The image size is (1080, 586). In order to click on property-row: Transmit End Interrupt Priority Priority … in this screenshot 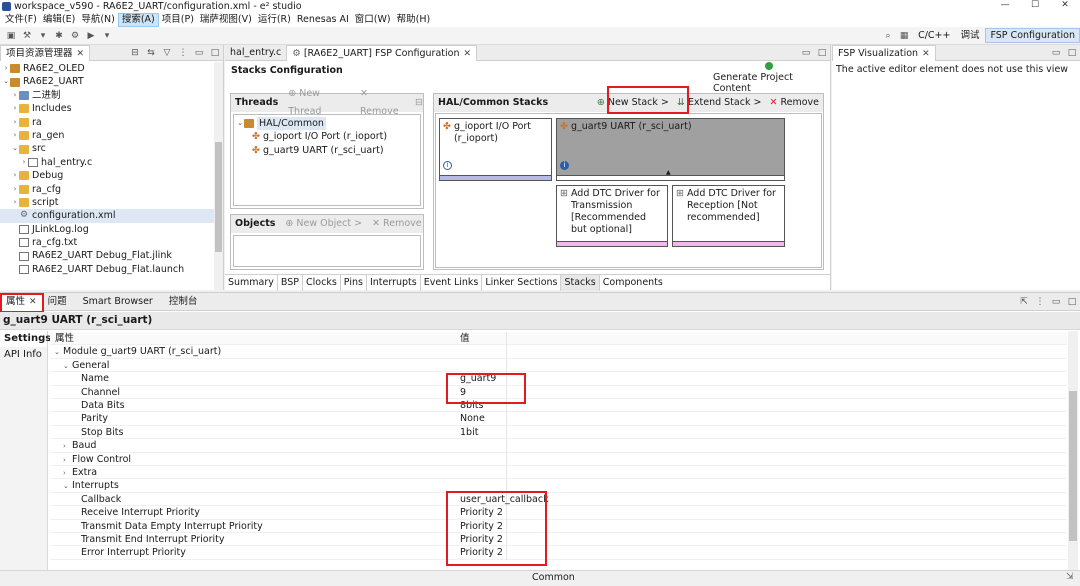, I will do `click(558, 540)`.